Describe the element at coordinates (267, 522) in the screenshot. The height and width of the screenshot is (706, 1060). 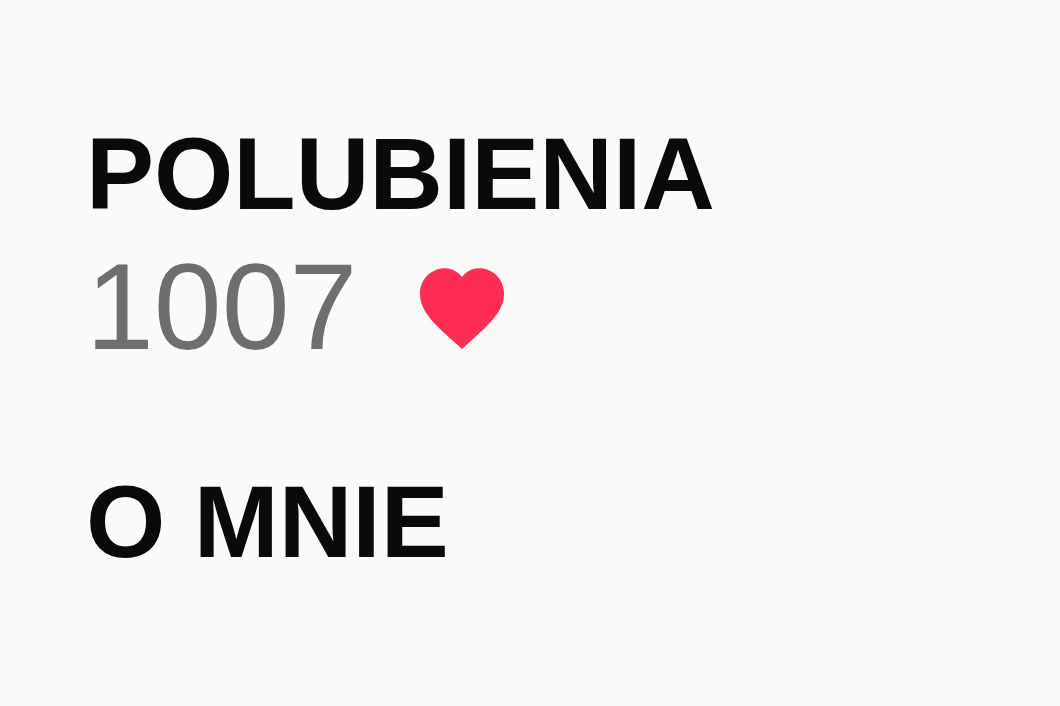
I see `section-heading: O MNIE` at that location.